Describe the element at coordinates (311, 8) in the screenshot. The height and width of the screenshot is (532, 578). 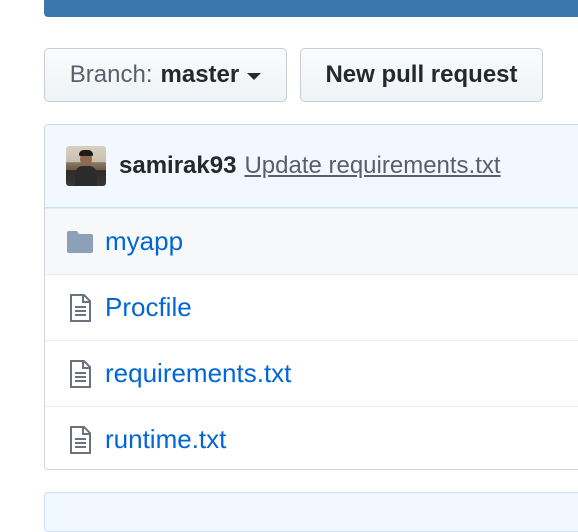
I see `repo-header-bar` at that location.